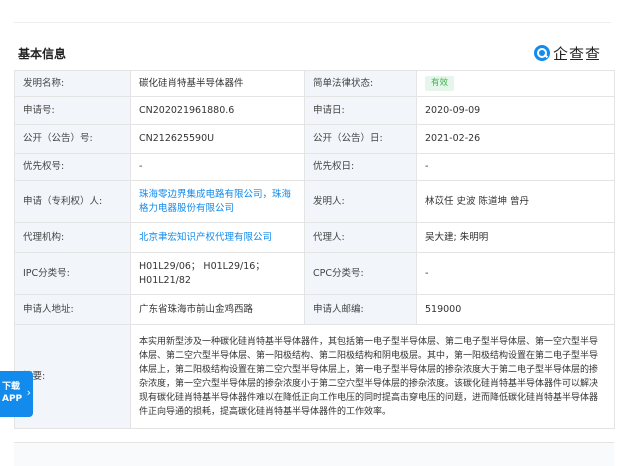 The image size is (625, 466). I want to click on applicant-postcode-label: 申请人邮编:, so click(360, 309).